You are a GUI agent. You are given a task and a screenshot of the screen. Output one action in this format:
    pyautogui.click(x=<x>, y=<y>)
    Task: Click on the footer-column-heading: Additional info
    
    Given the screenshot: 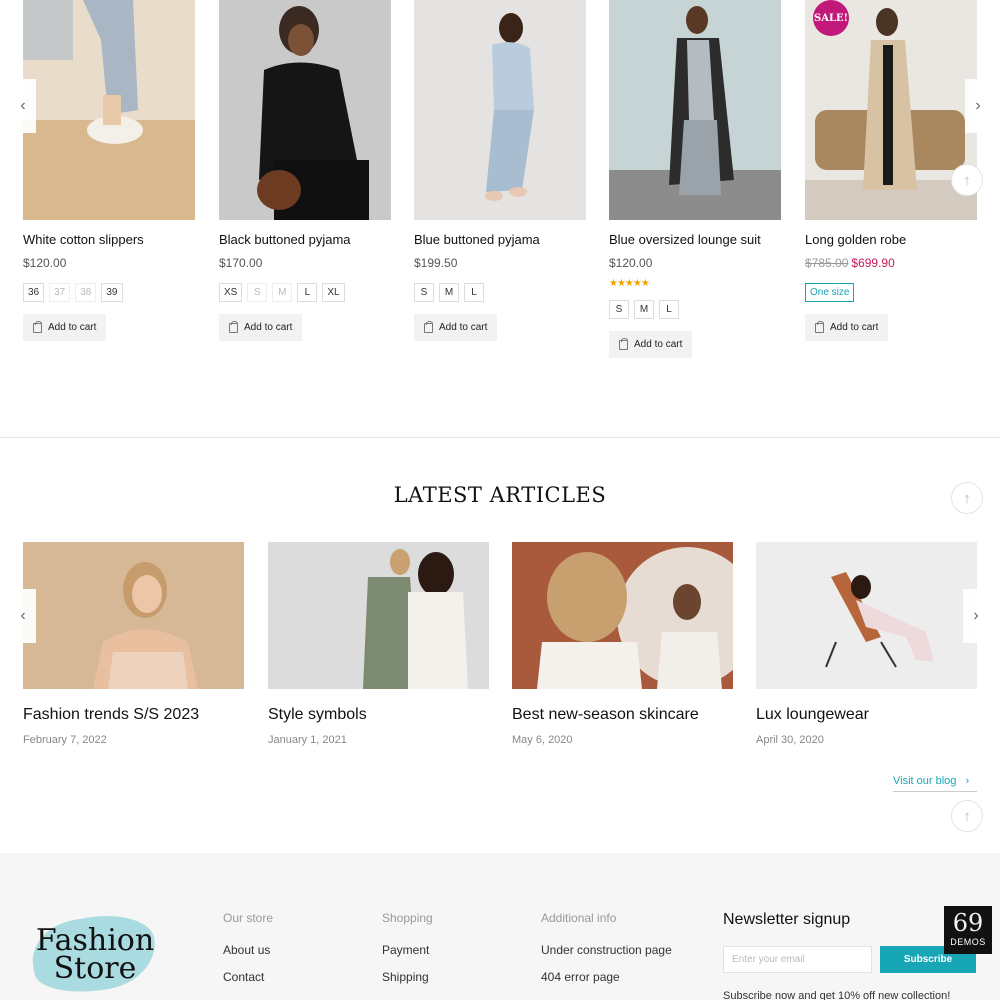 What is the action you would take?
    pyautogui.click(x=579, y=918)
    